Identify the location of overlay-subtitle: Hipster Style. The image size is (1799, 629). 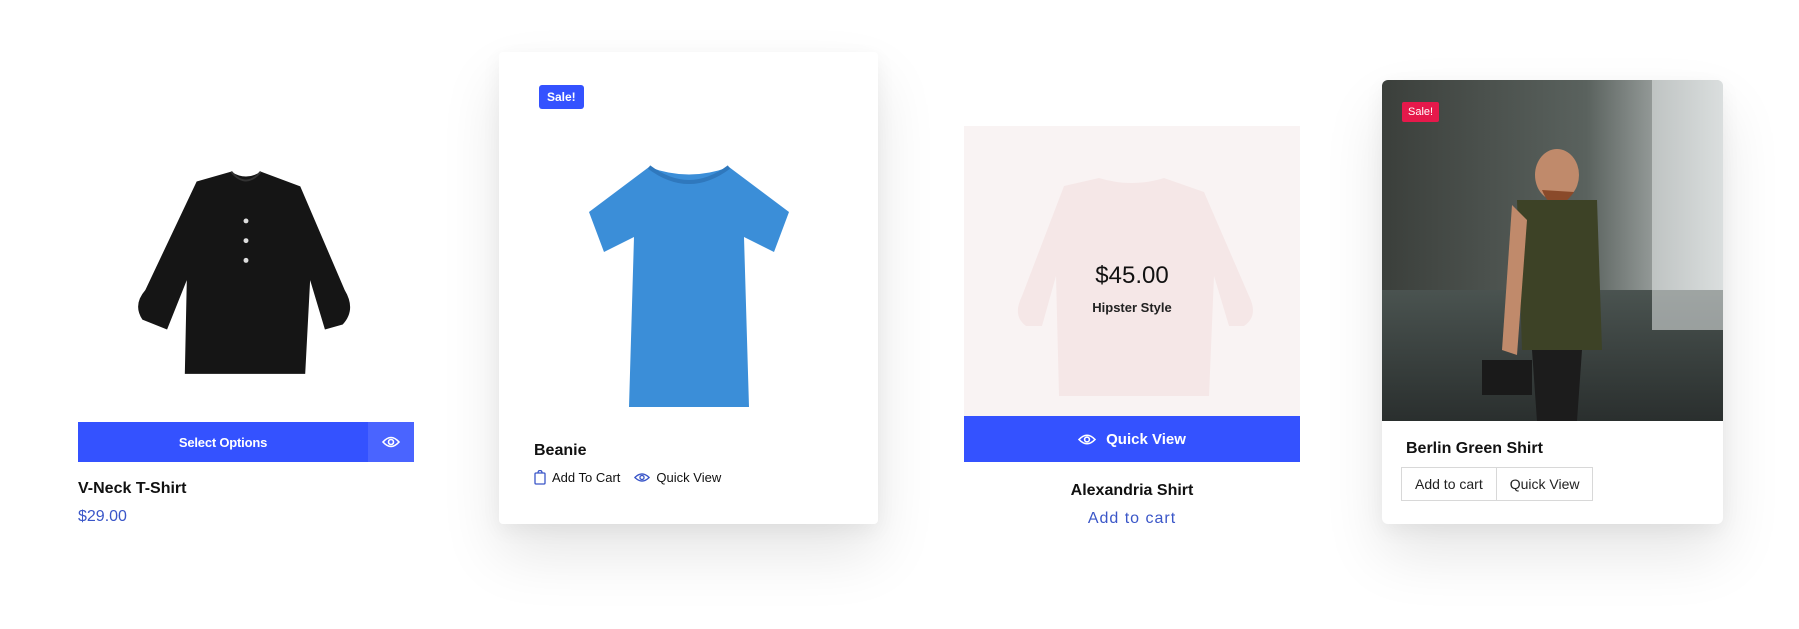
(1132, 307).